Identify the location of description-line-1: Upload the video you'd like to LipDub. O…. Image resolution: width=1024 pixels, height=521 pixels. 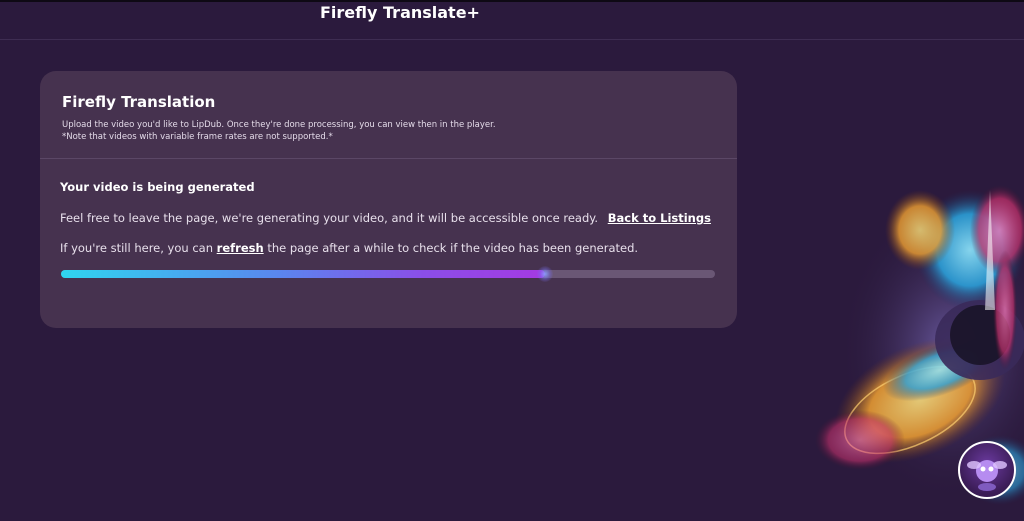
(279, 125).